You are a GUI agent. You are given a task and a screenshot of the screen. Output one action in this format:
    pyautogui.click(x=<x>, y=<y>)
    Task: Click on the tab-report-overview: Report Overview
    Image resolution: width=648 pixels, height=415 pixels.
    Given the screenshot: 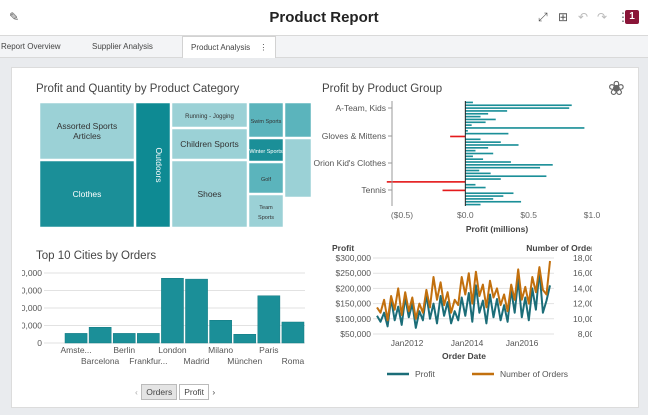 What is the action you would take?
    pyautogui.click(x=31, y=47)
    